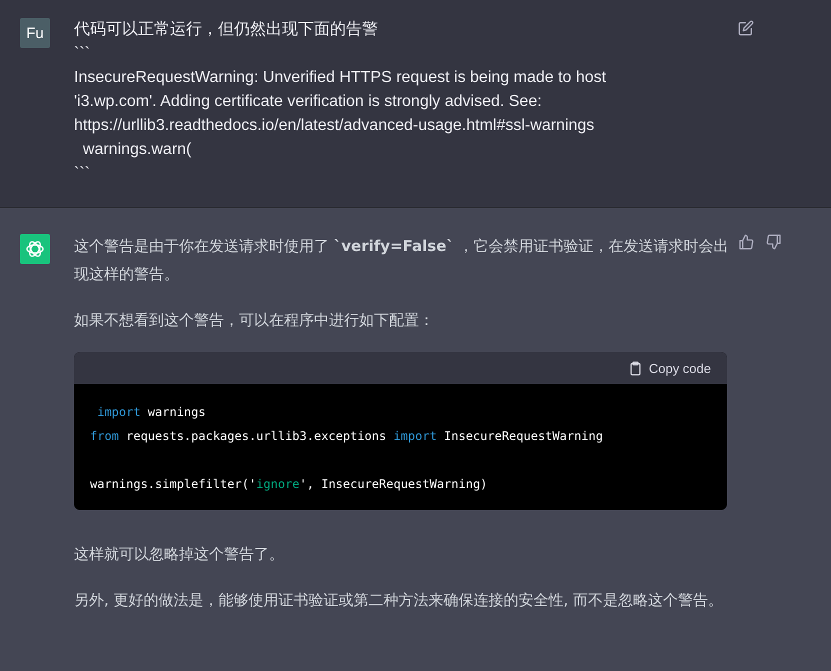  I want to click on message-text: InsecureRequestWarning: Unverified HTTPS request is being made to host, so click(341, 78).